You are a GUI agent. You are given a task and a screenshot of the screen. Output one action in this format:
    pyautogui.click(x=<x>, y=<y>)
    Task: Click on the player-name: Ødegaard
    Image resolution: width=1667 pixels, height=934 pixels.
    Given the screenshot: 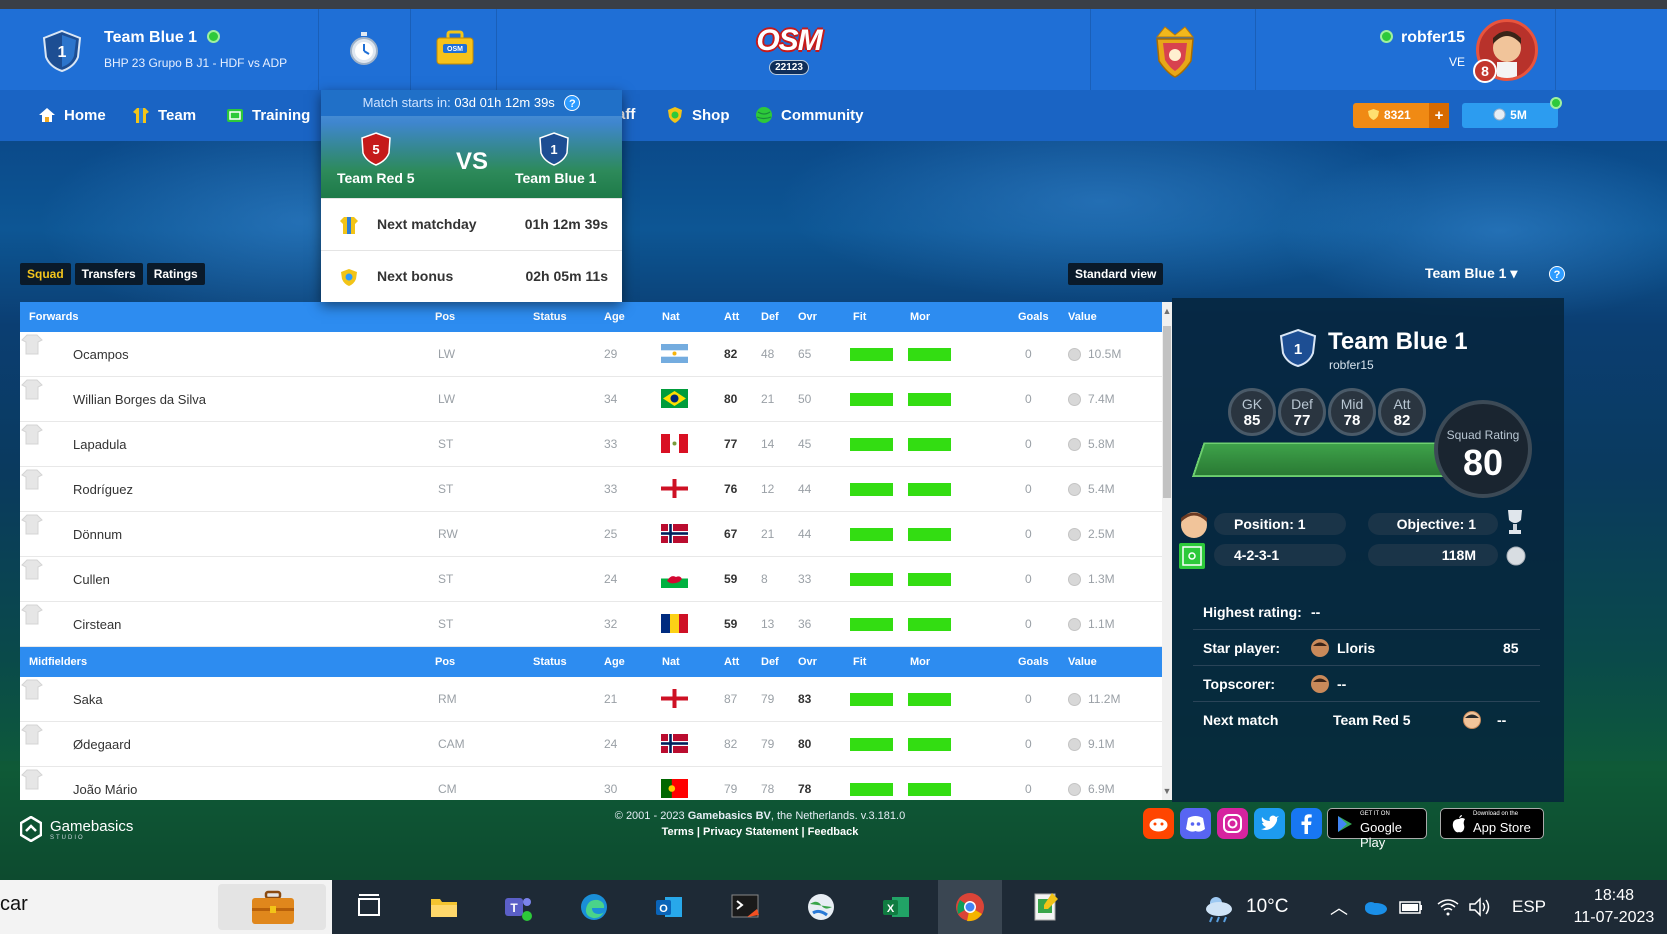 What is the action you would take?
    pyautogui.click(x=102, y=744)
    